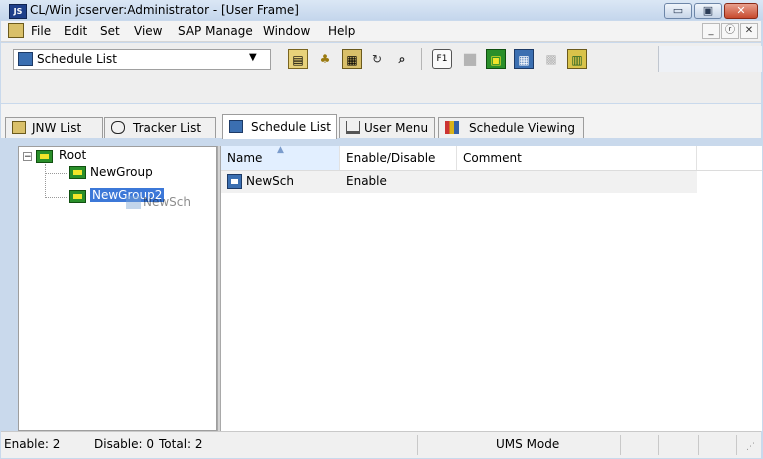 The width and height of the screenshot is (763, 459). I want to click on tab-schedule-list: Schedule List, so click(279, 126).